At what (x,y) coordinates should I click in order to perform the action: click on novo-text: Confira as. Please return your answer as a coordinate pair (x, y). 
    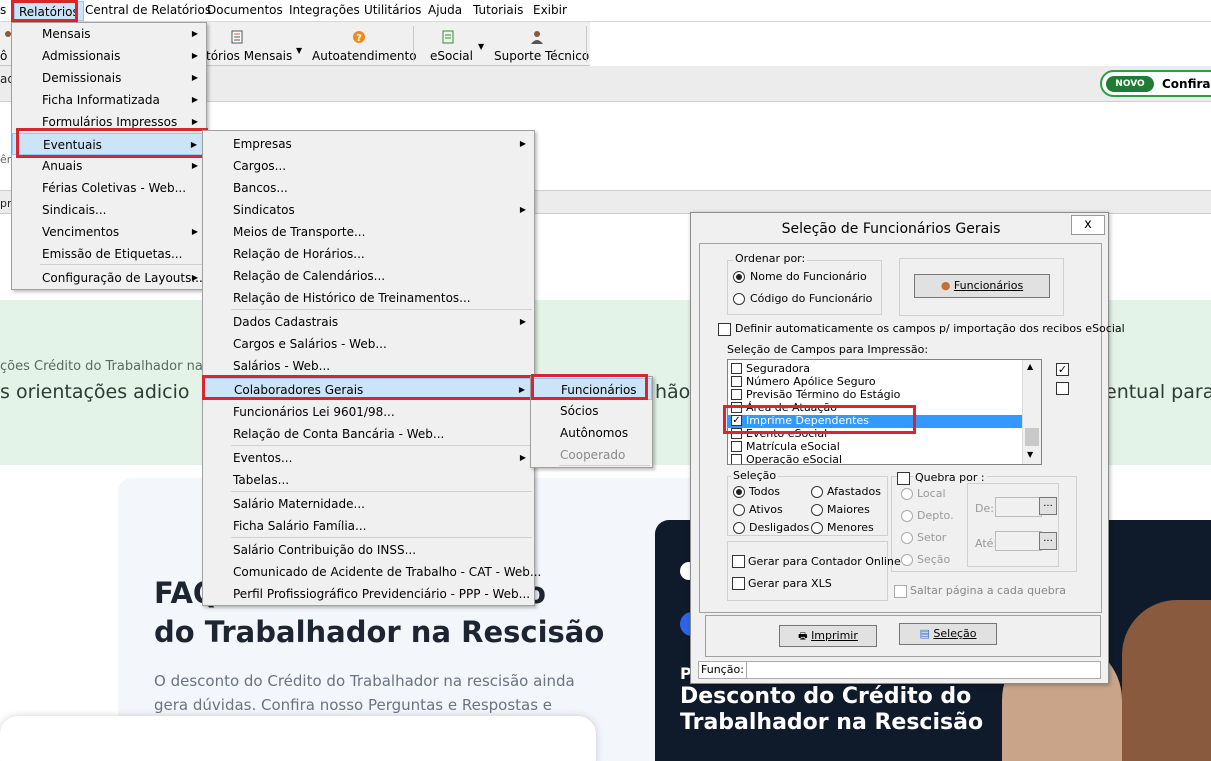
    Looking at the image, I should click on (1186, 84).